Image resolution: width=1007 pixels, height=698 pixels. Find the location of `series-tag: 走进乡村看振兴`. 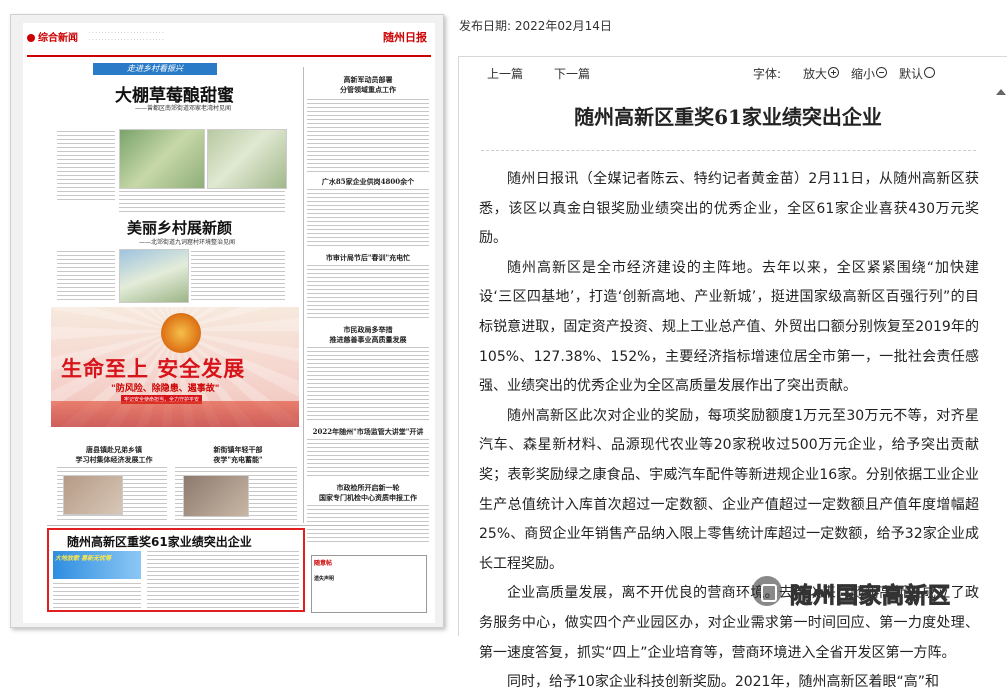

series-tag: 走进乡村看振兴 is located at coordinates (155, 69).